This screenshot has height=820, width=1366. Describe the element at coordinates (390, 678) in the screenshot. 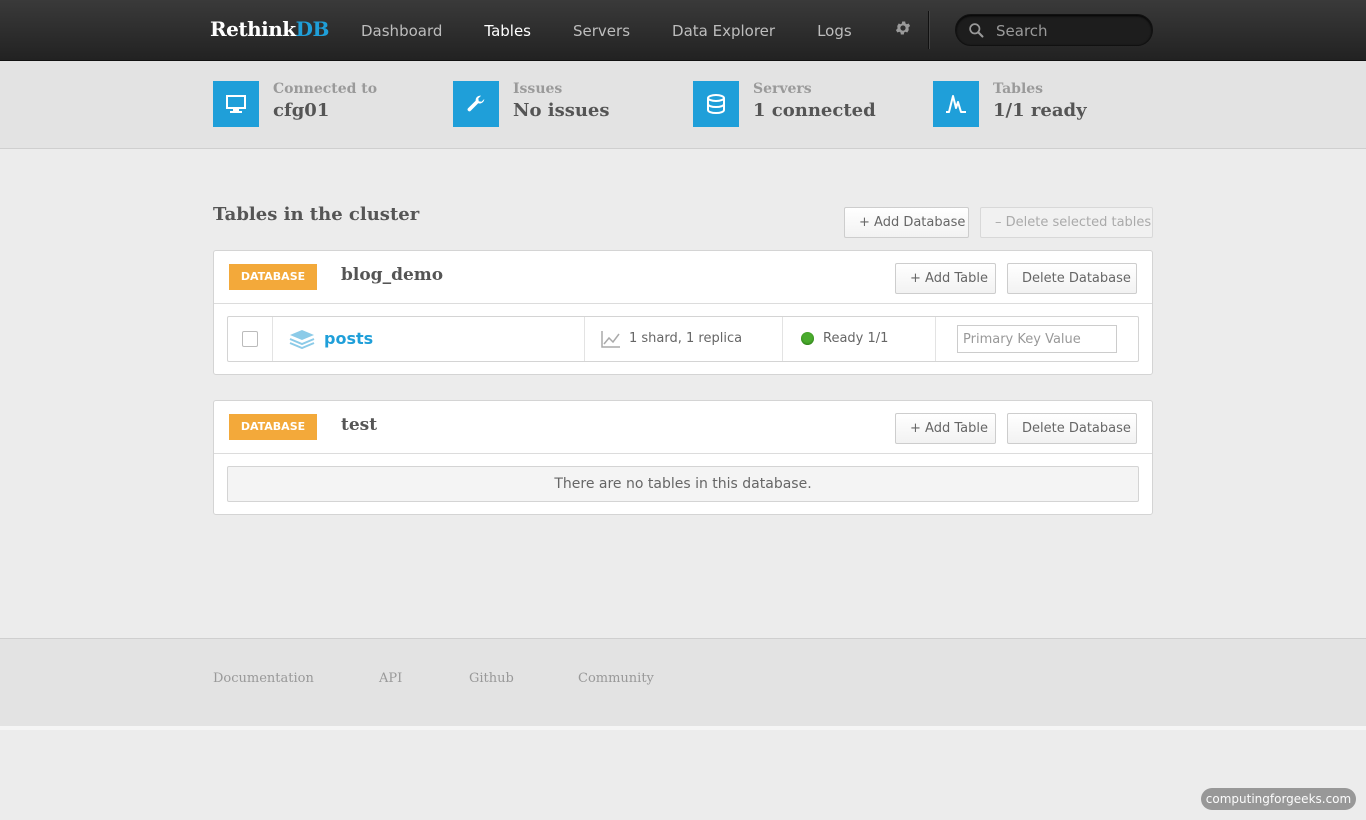

I see `footer-link-api: API` at that location.